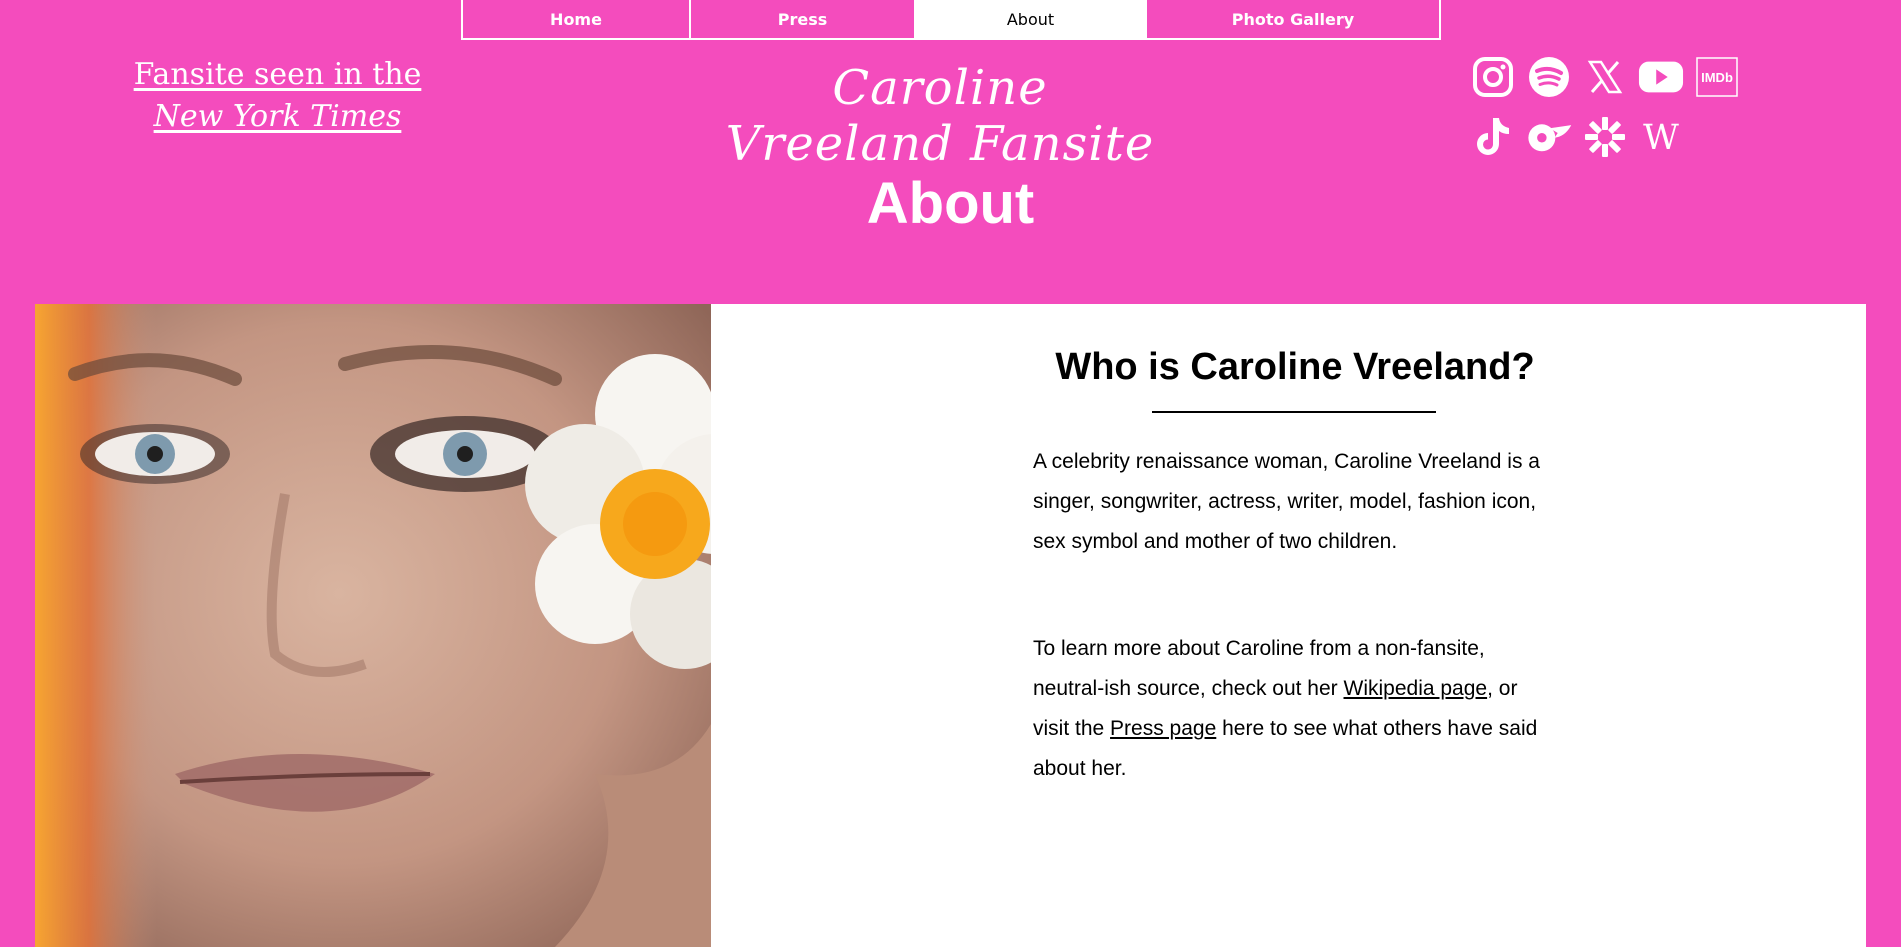  Describe the element at coordinates (1294, 412) in the screenshot. I see `title-divider` at that location.